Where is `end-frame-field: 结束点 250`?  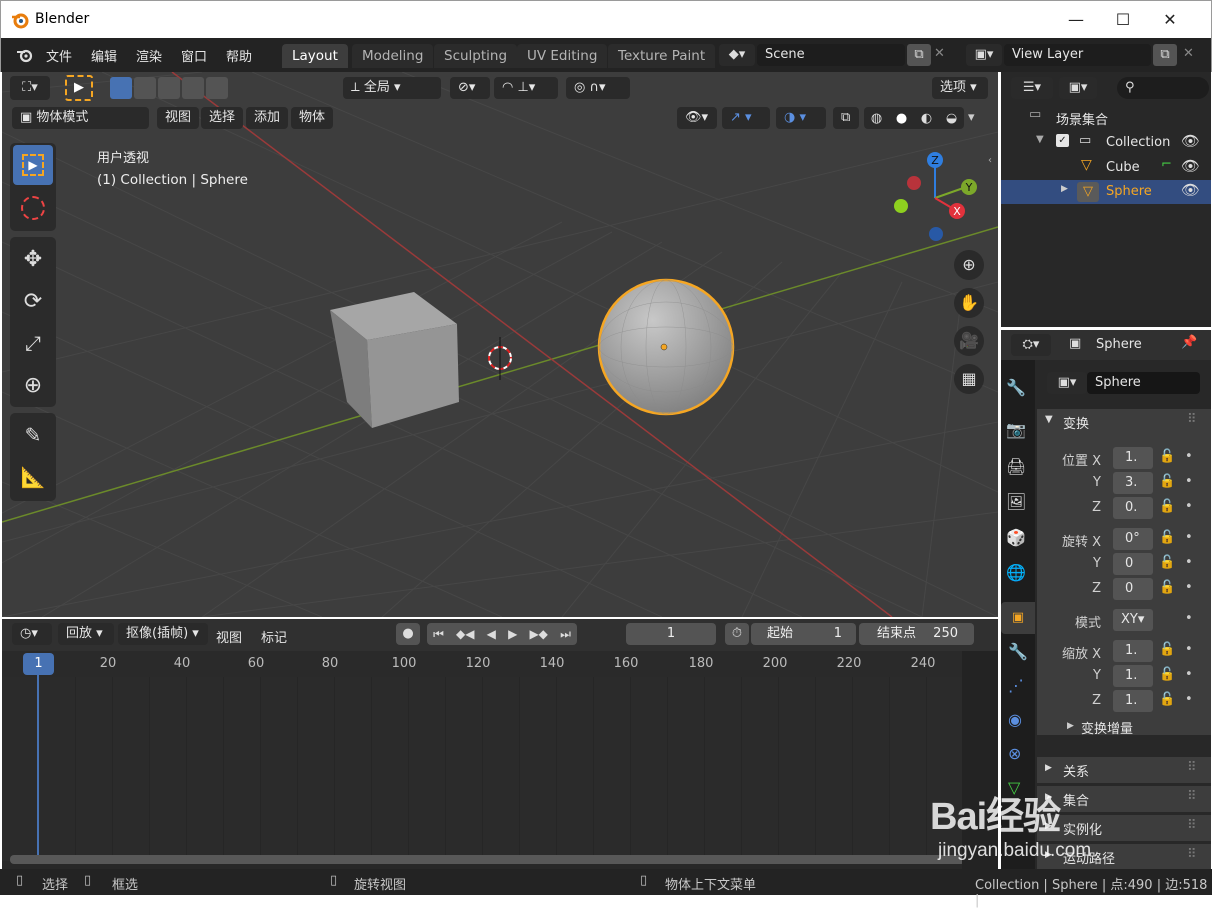 end-frame-field: 结束点 250 is located at coordinates (916, 634).